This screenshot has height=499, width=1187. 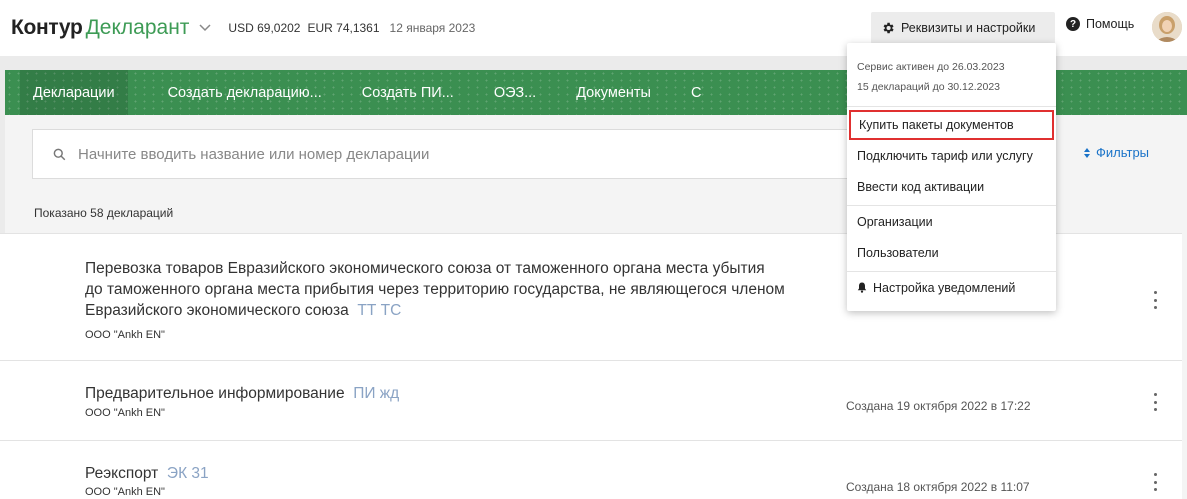 What do you see at coordinates (1123, 152) in the screenshot?
I see `filters-label: Фильтры` at bounding box center [1123, 152].